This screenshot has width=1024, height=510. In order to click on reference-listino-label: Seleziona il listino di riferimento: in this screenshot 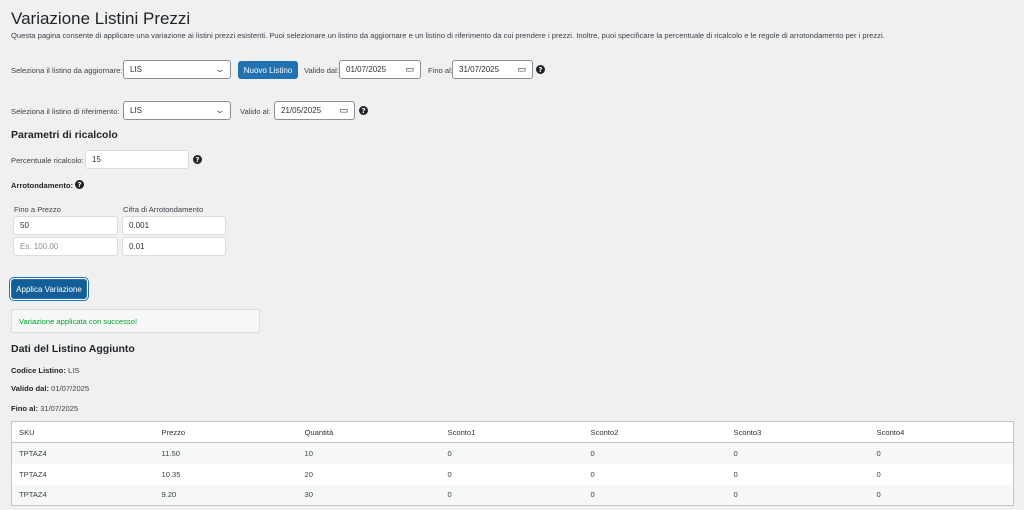, I will do `click(65, 111)`.